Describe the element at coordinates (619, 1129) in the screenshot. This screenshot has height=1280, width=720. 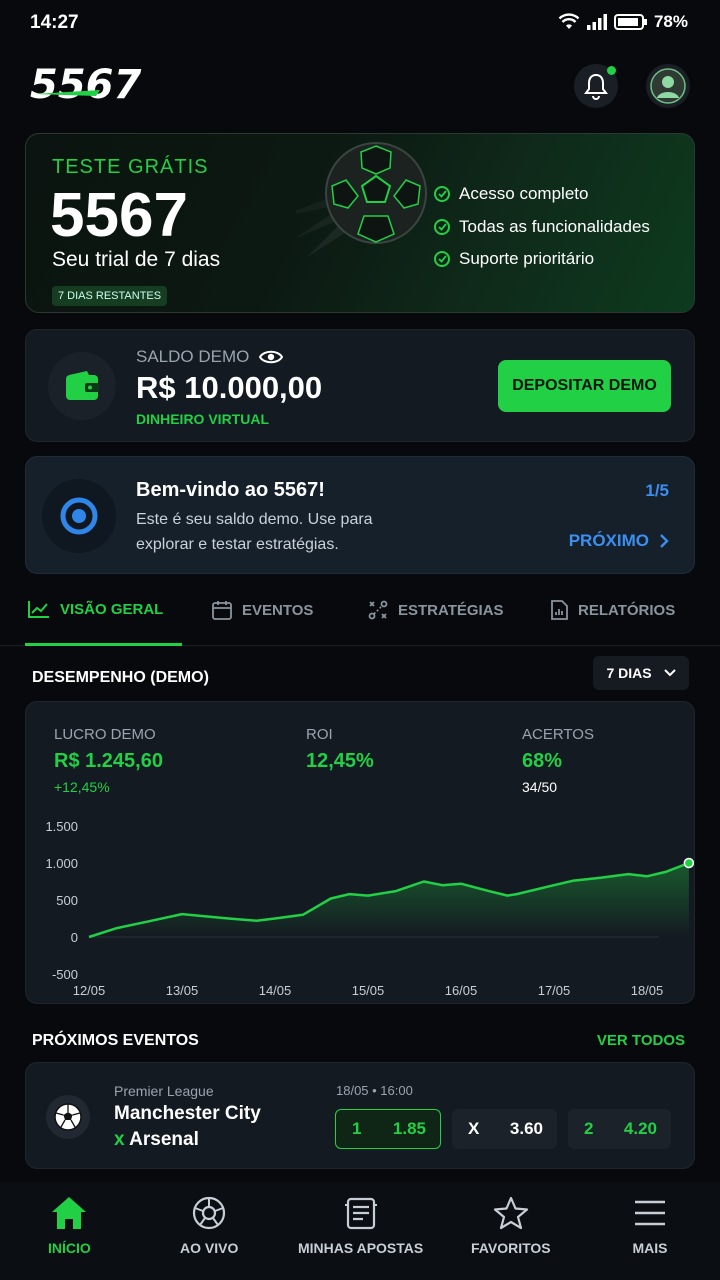
I see `odd-away-button: 2 4.20` at that location.